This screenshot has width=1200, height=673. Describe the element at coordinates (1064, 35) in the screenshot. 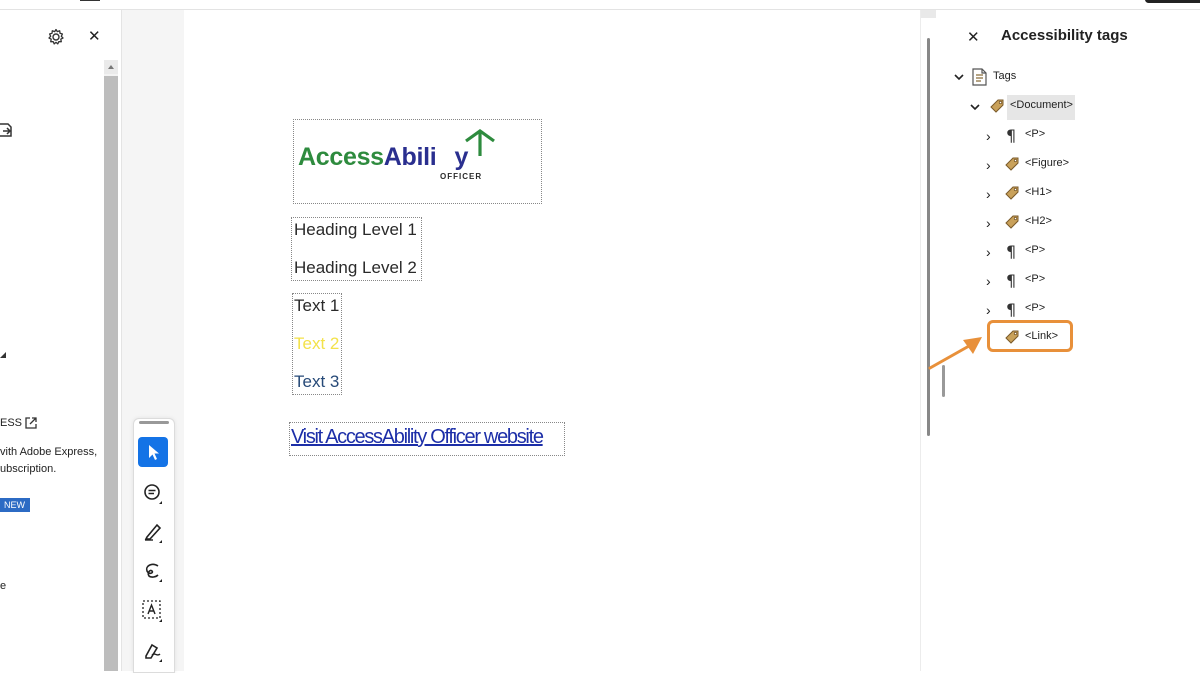

I see `panel-title: Accessibility tags` at that location.